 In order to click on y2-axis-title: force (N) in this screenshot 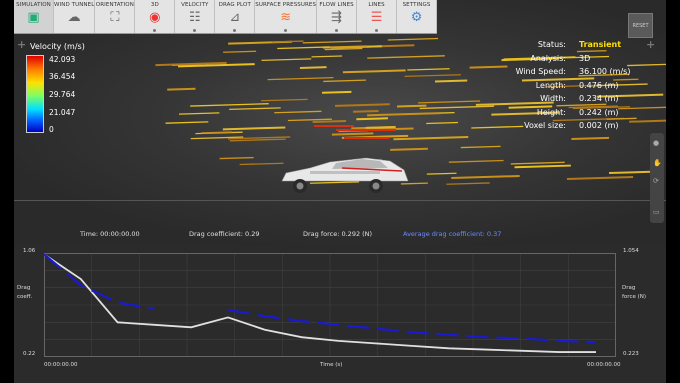, I will do `click(634, 297)`.